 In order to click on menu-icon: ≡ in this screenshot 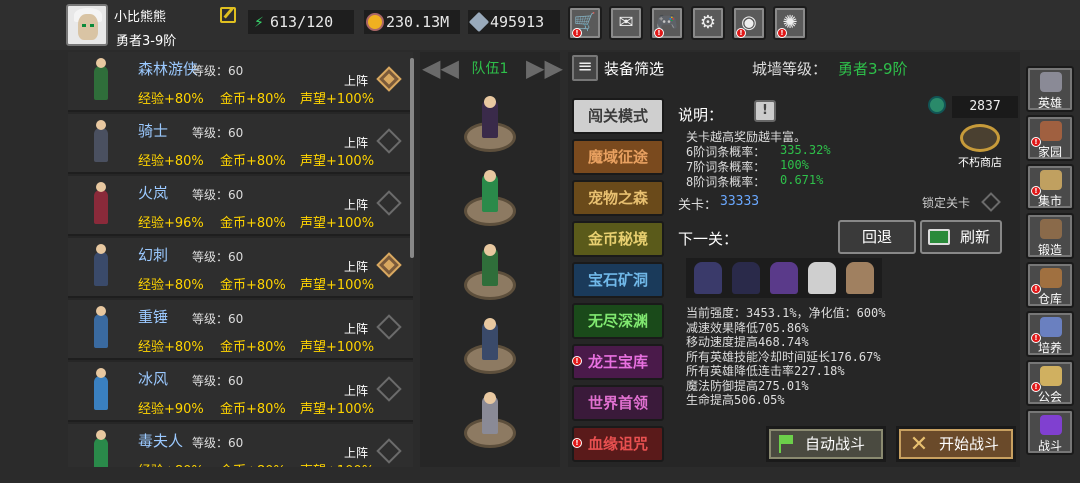, I will do `click(585, 68)`.